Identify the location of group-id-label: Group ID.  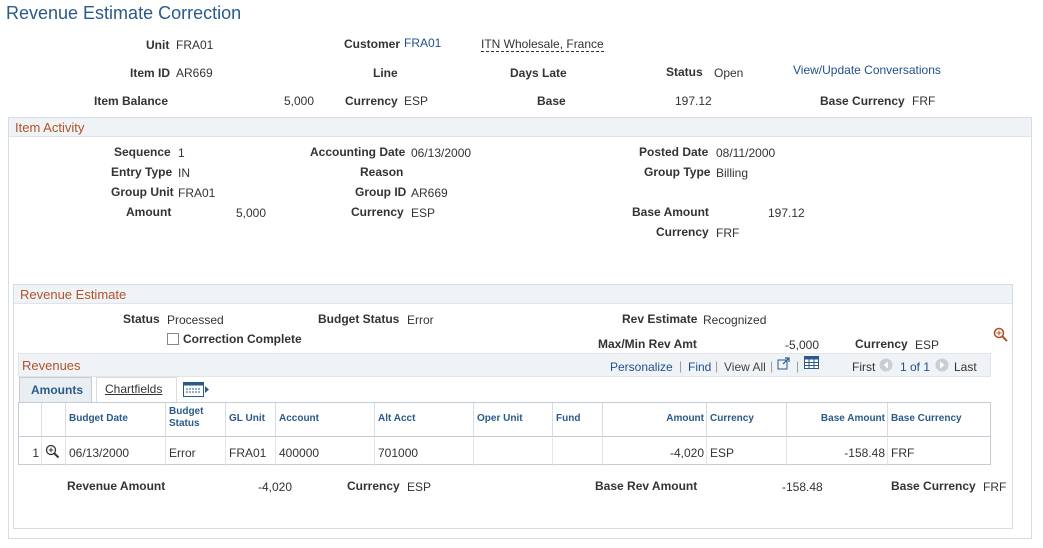
(381, 192).